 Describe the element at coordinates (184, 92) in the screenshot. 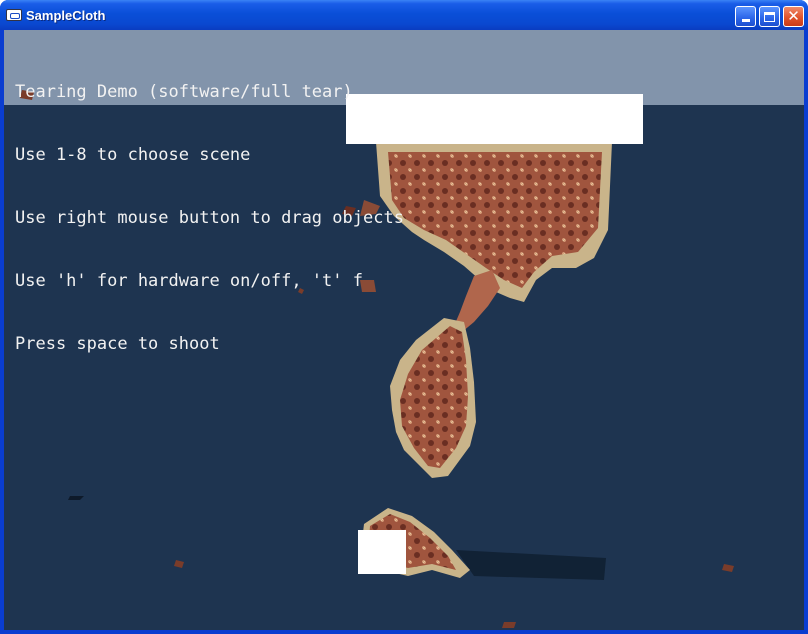

I see `hud-line-title: Tearing Demo (software/full tear)` at that location.